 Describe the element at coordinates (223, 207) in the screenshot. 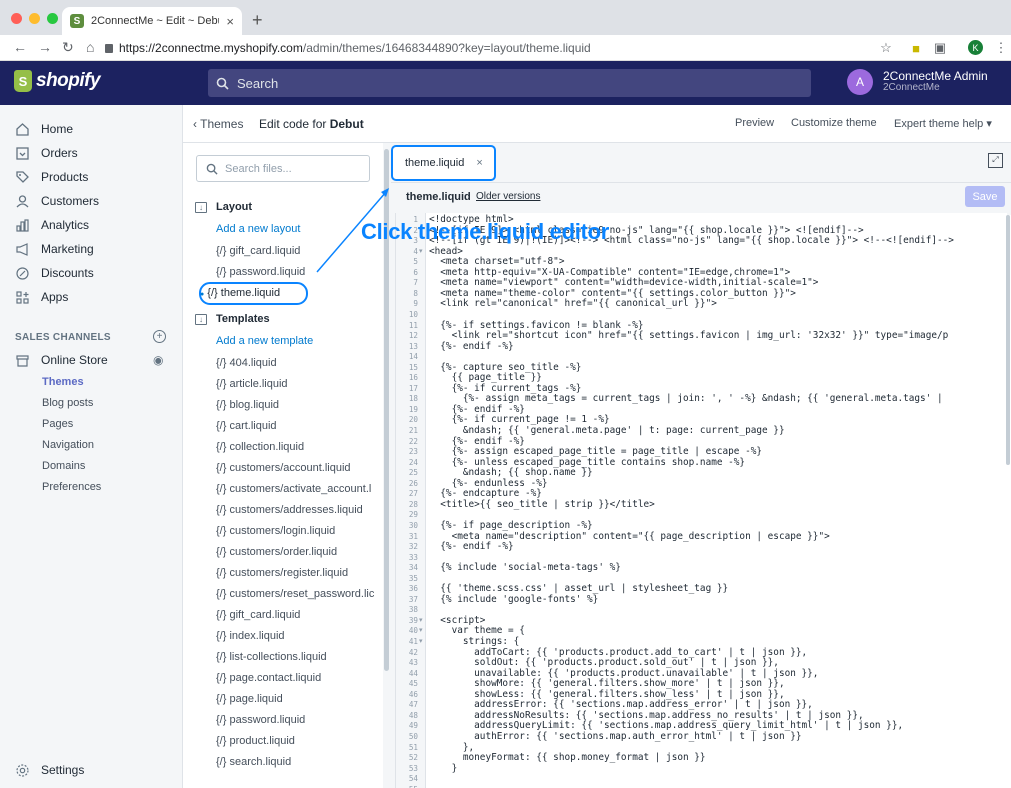

I see `layout-folder: ↓ Layout` at that location.